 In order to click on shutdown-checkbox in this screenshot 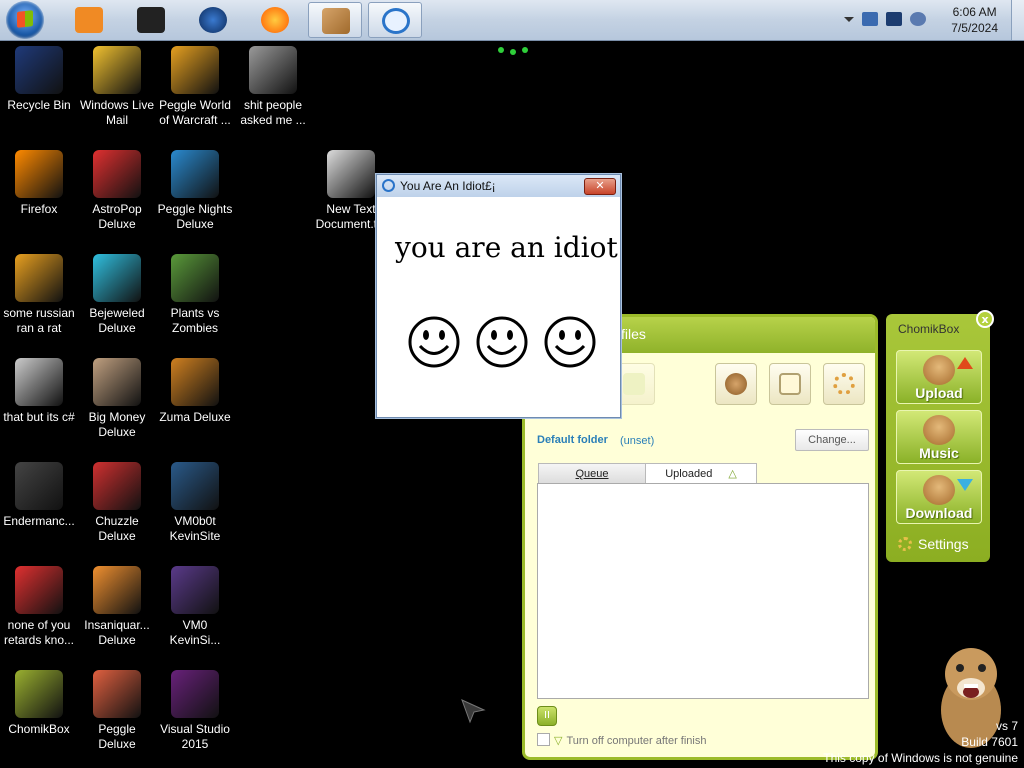, I will do `click(543, 739)`.